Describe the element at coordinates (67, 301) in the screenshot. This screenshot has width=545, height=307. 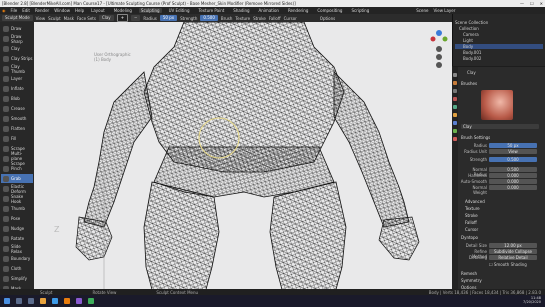
I see `blender-taskbar-icon` at that location.